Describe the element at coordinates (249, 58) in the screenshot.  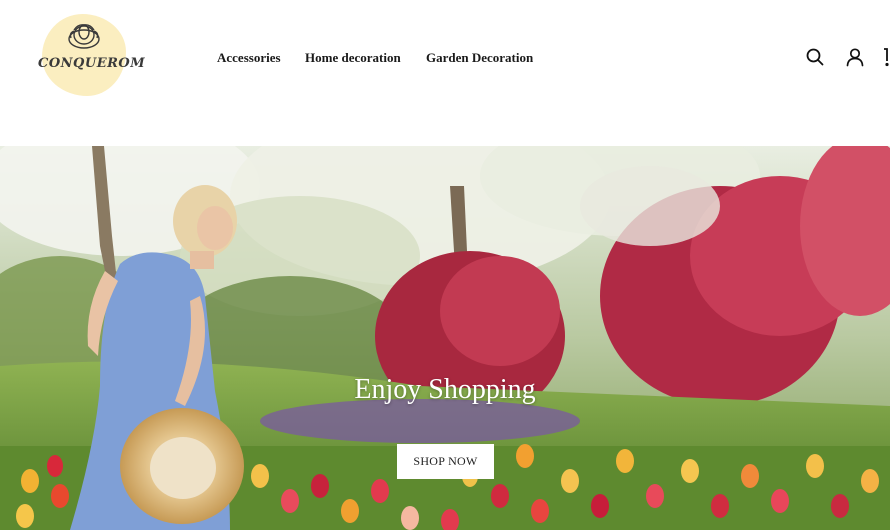
I see `nav-item-accessories: Accessories` at that location.